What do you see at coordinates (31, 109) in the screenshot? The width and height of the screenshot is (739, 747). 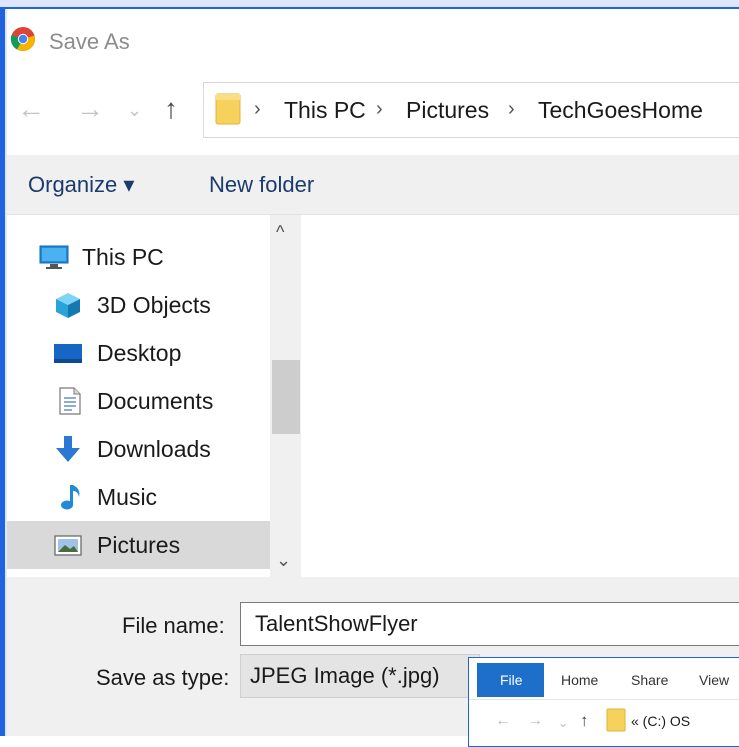 I see `back-arrow-icon: ←` at bounding box center [31, 109].